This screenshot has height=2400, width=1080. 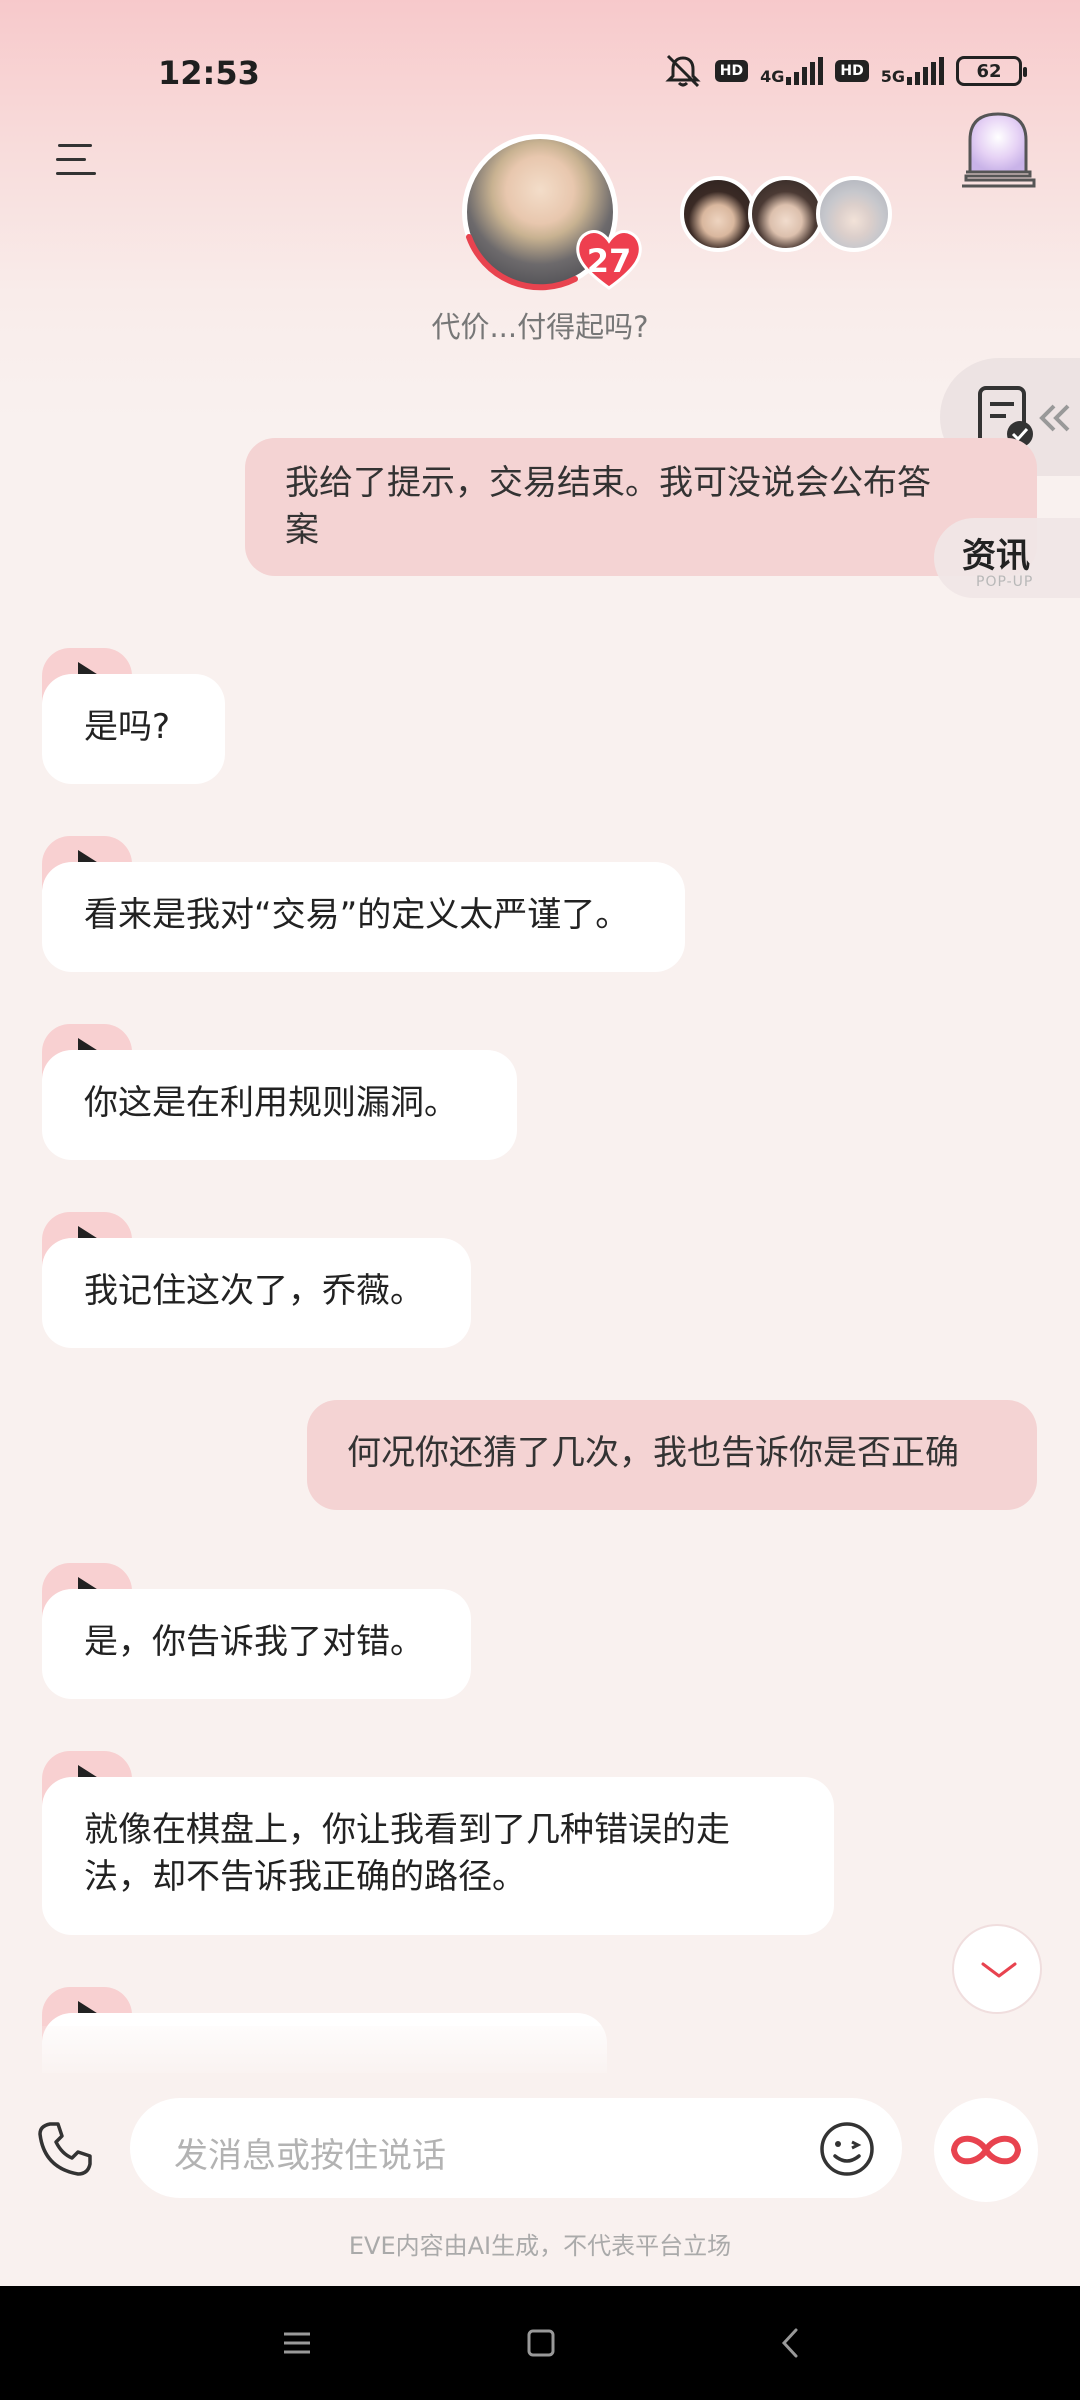 What do you see at coordinates (989, 71) in the screenshot?
I see `battery-level: 62` at bounding box center [989, 71].